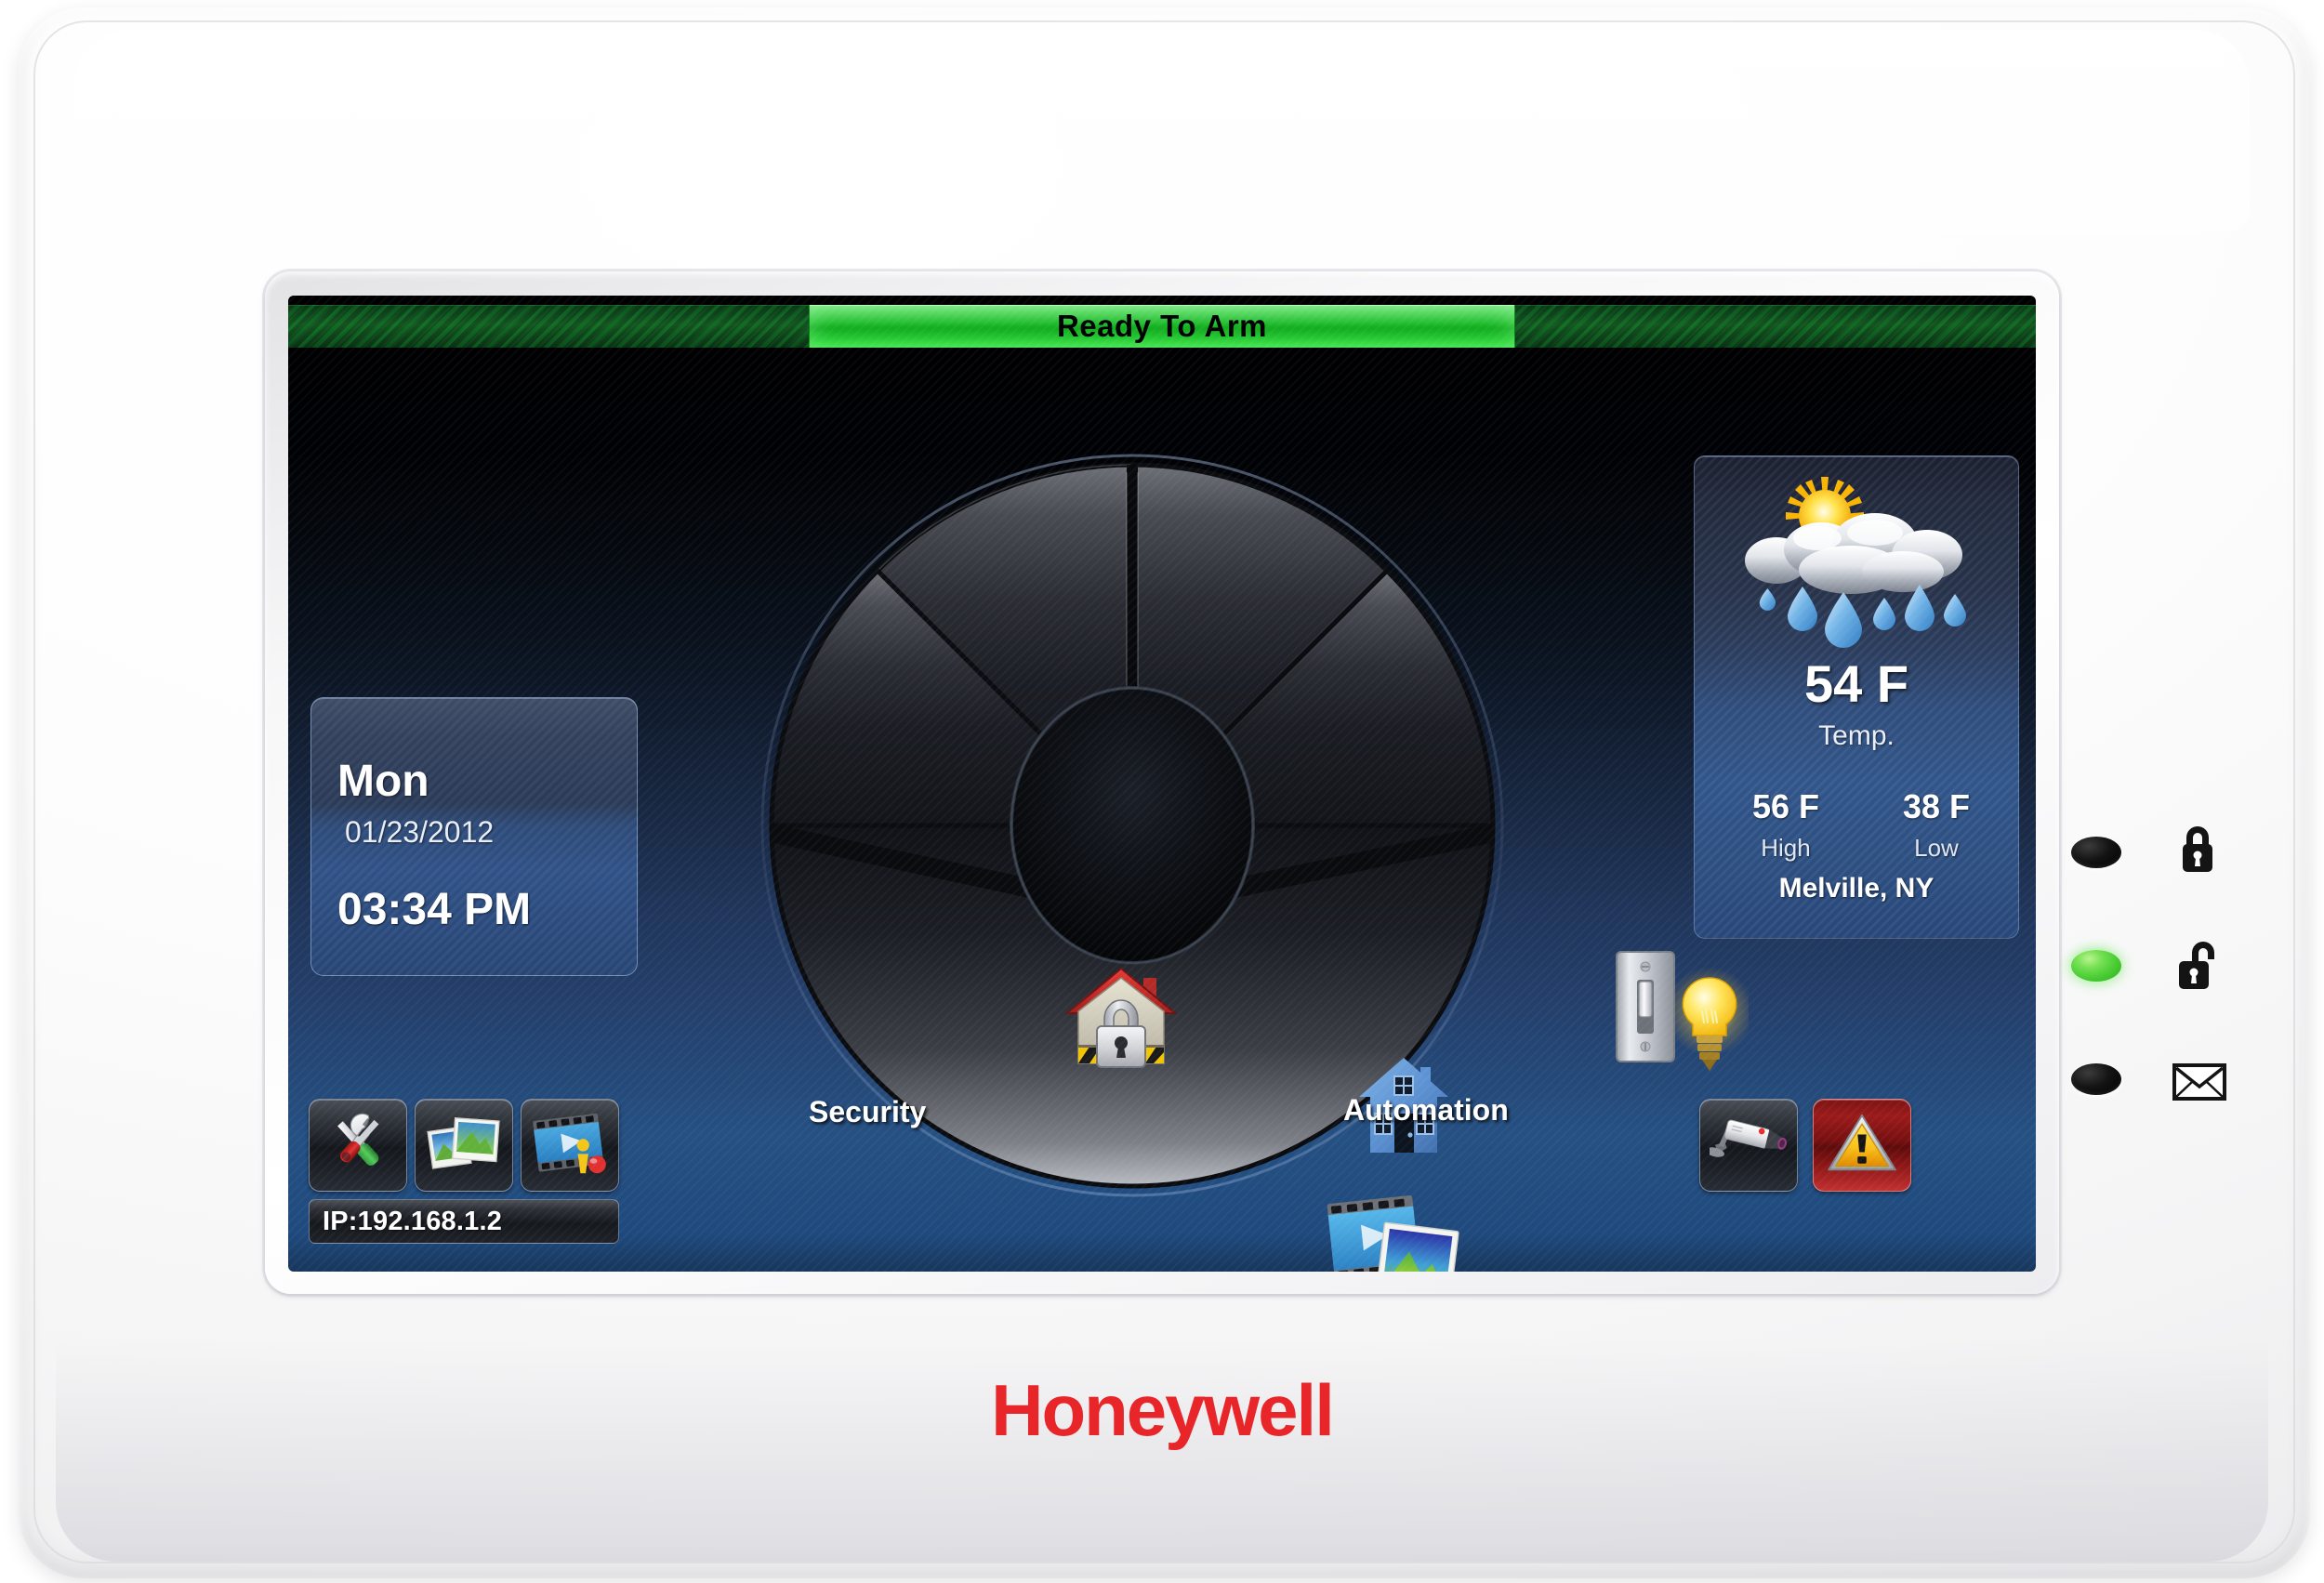 The width and height of the screenshot is (2324, 1583). I want to click on tools-icon, so click(358, 1145).